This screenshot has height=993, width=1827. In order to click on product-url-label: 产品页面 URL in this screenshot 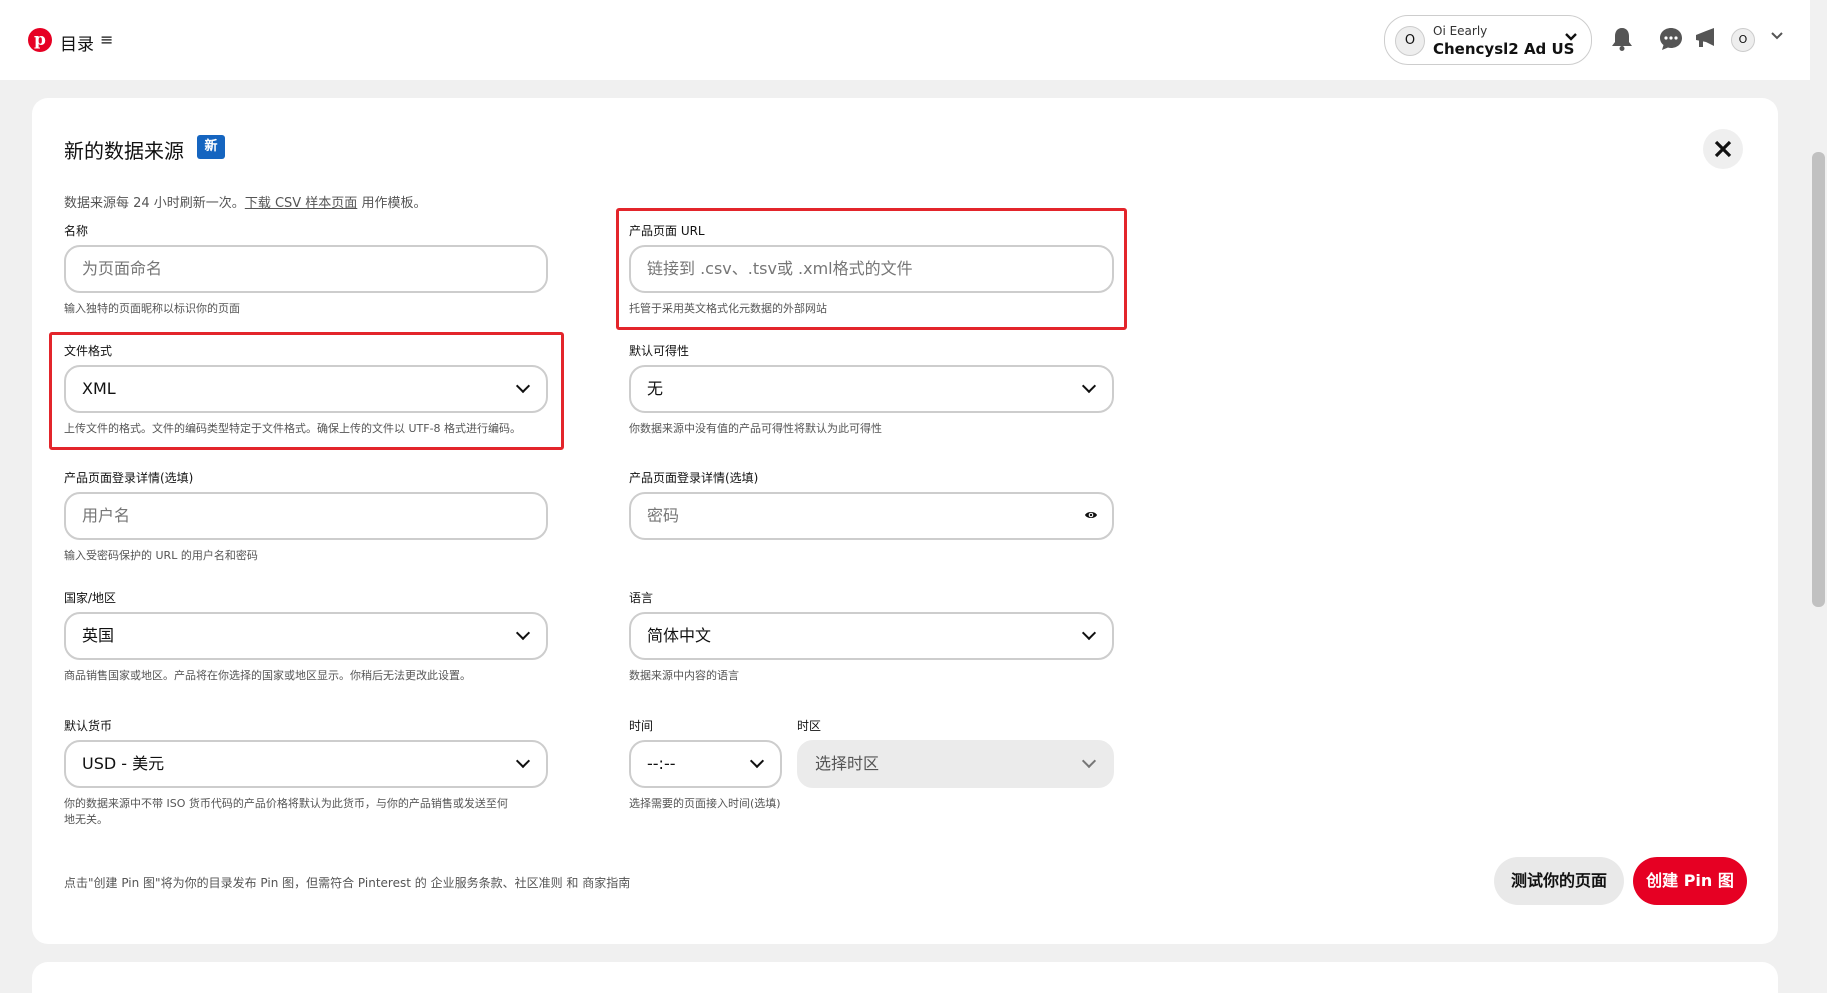, I will do `click(667, 231)`.